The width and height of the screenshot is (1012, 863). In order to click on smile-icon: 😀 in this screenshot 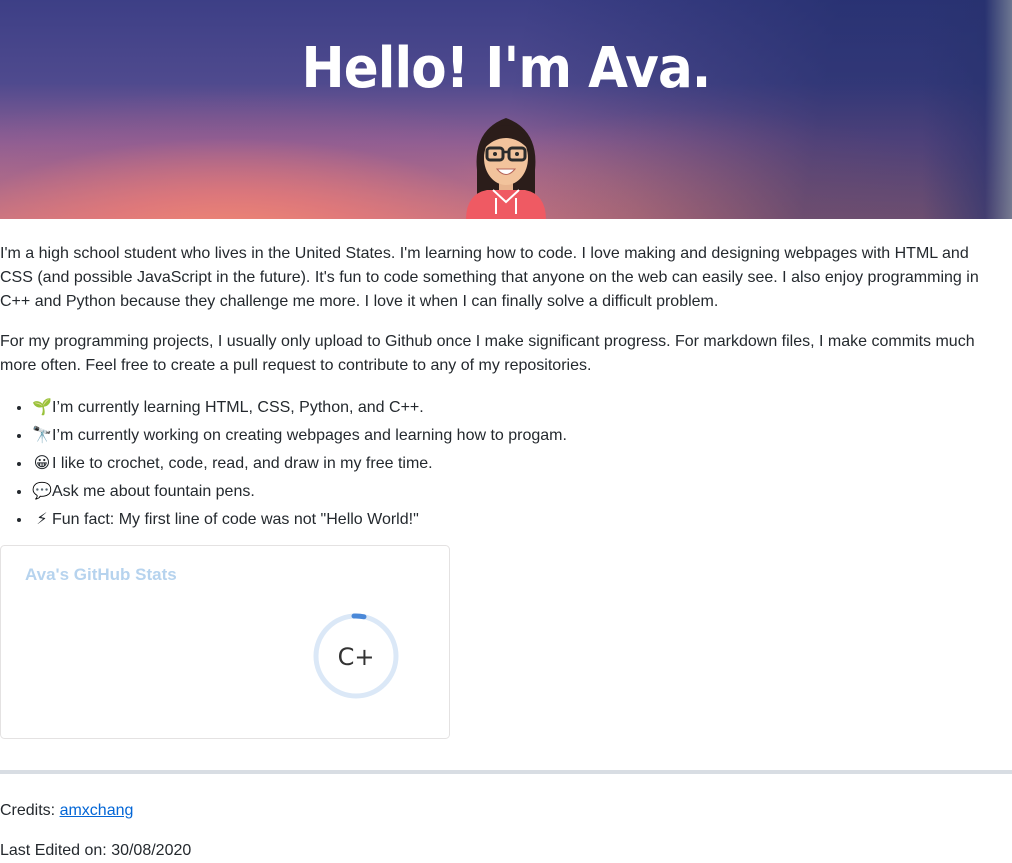, I will do `click(42, 462)`.